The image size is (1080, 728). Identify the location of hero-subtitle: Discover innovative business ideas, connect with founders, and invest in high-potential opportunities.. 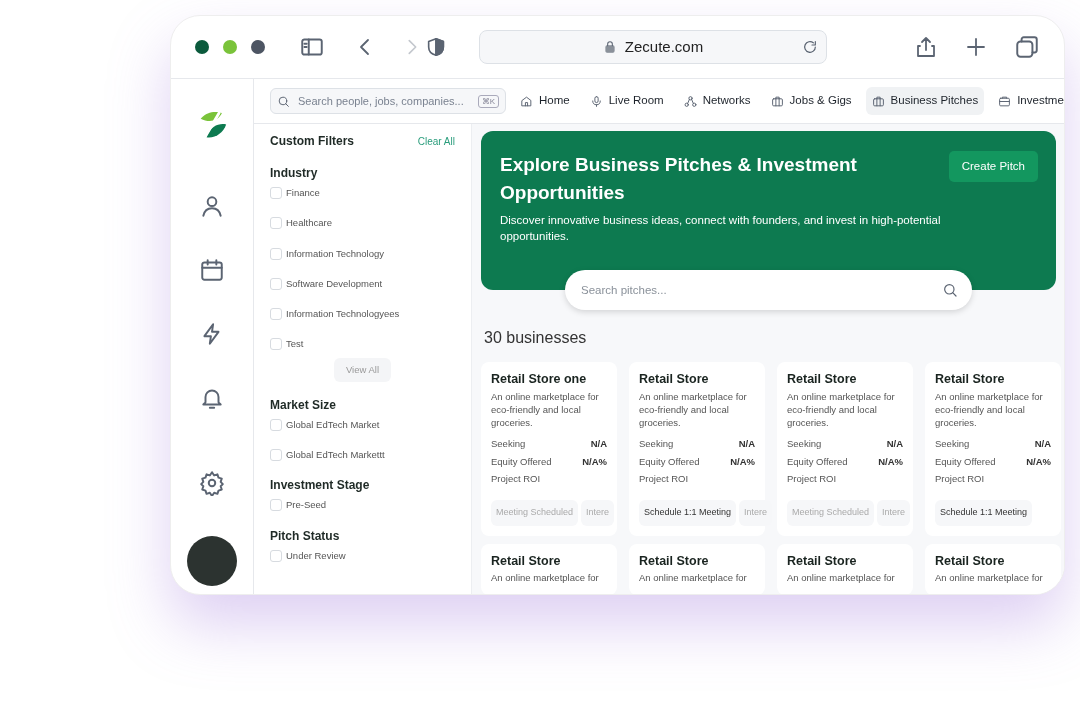
(721, 229).